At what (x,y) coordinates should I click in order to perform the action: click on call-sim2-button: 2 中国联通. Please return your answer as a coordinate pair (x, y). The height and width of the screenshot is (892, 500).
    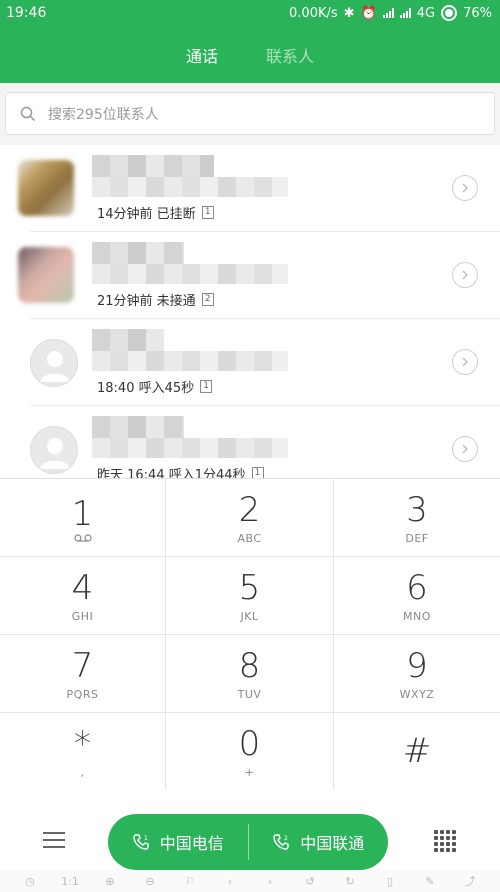
    Looking at the image, I should click on (319, 842).